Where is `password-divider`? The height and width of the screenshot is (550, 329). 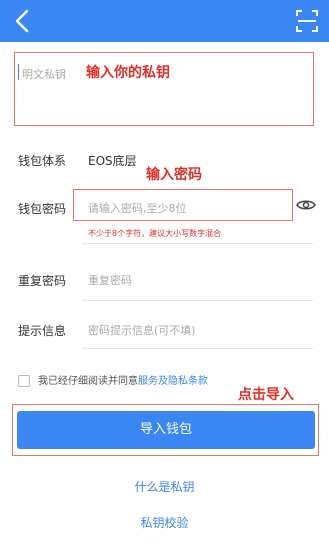
password-divider is located at coordinates (197, 243).